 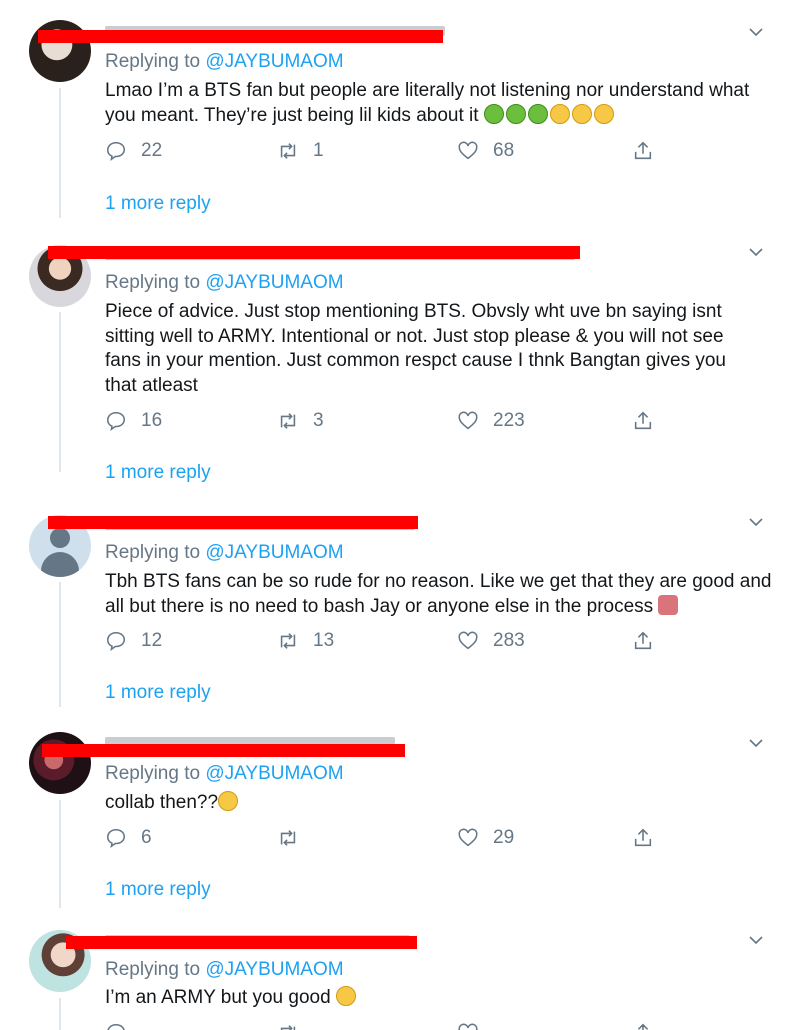 I want to click on reply-button: 6, so click(x=128, y=838).